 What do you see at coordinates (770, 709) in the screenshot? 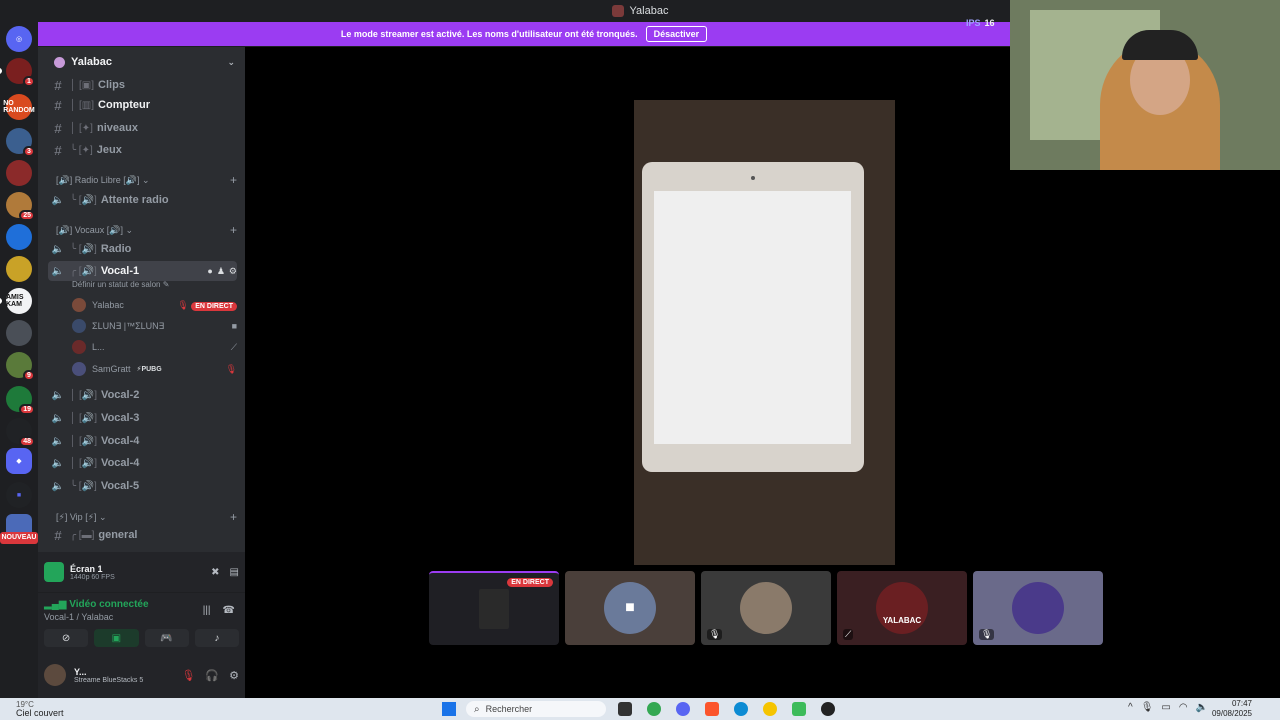
I see `app-icon` at bounding box center [770, 709].